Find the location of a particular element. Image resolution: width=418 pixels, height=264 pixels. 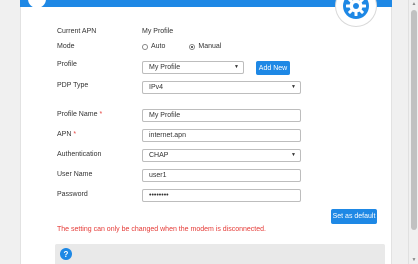

apn-input: internet.apn is located at coordinates (221, 135).